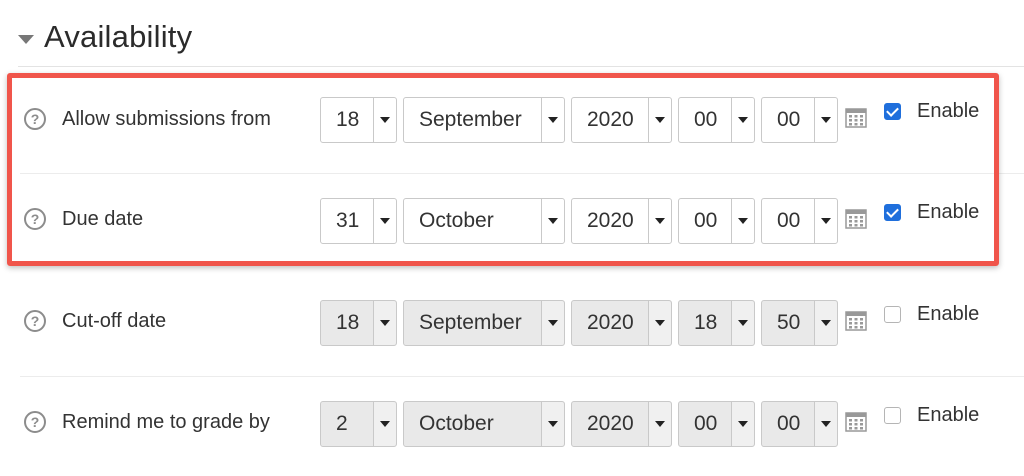 The width and height of the screenshot is (1024, 476). What do you see at coordinates (799, 323) in the screenshot?
I see `minute-select: 50` at bounding box center [799, 323].